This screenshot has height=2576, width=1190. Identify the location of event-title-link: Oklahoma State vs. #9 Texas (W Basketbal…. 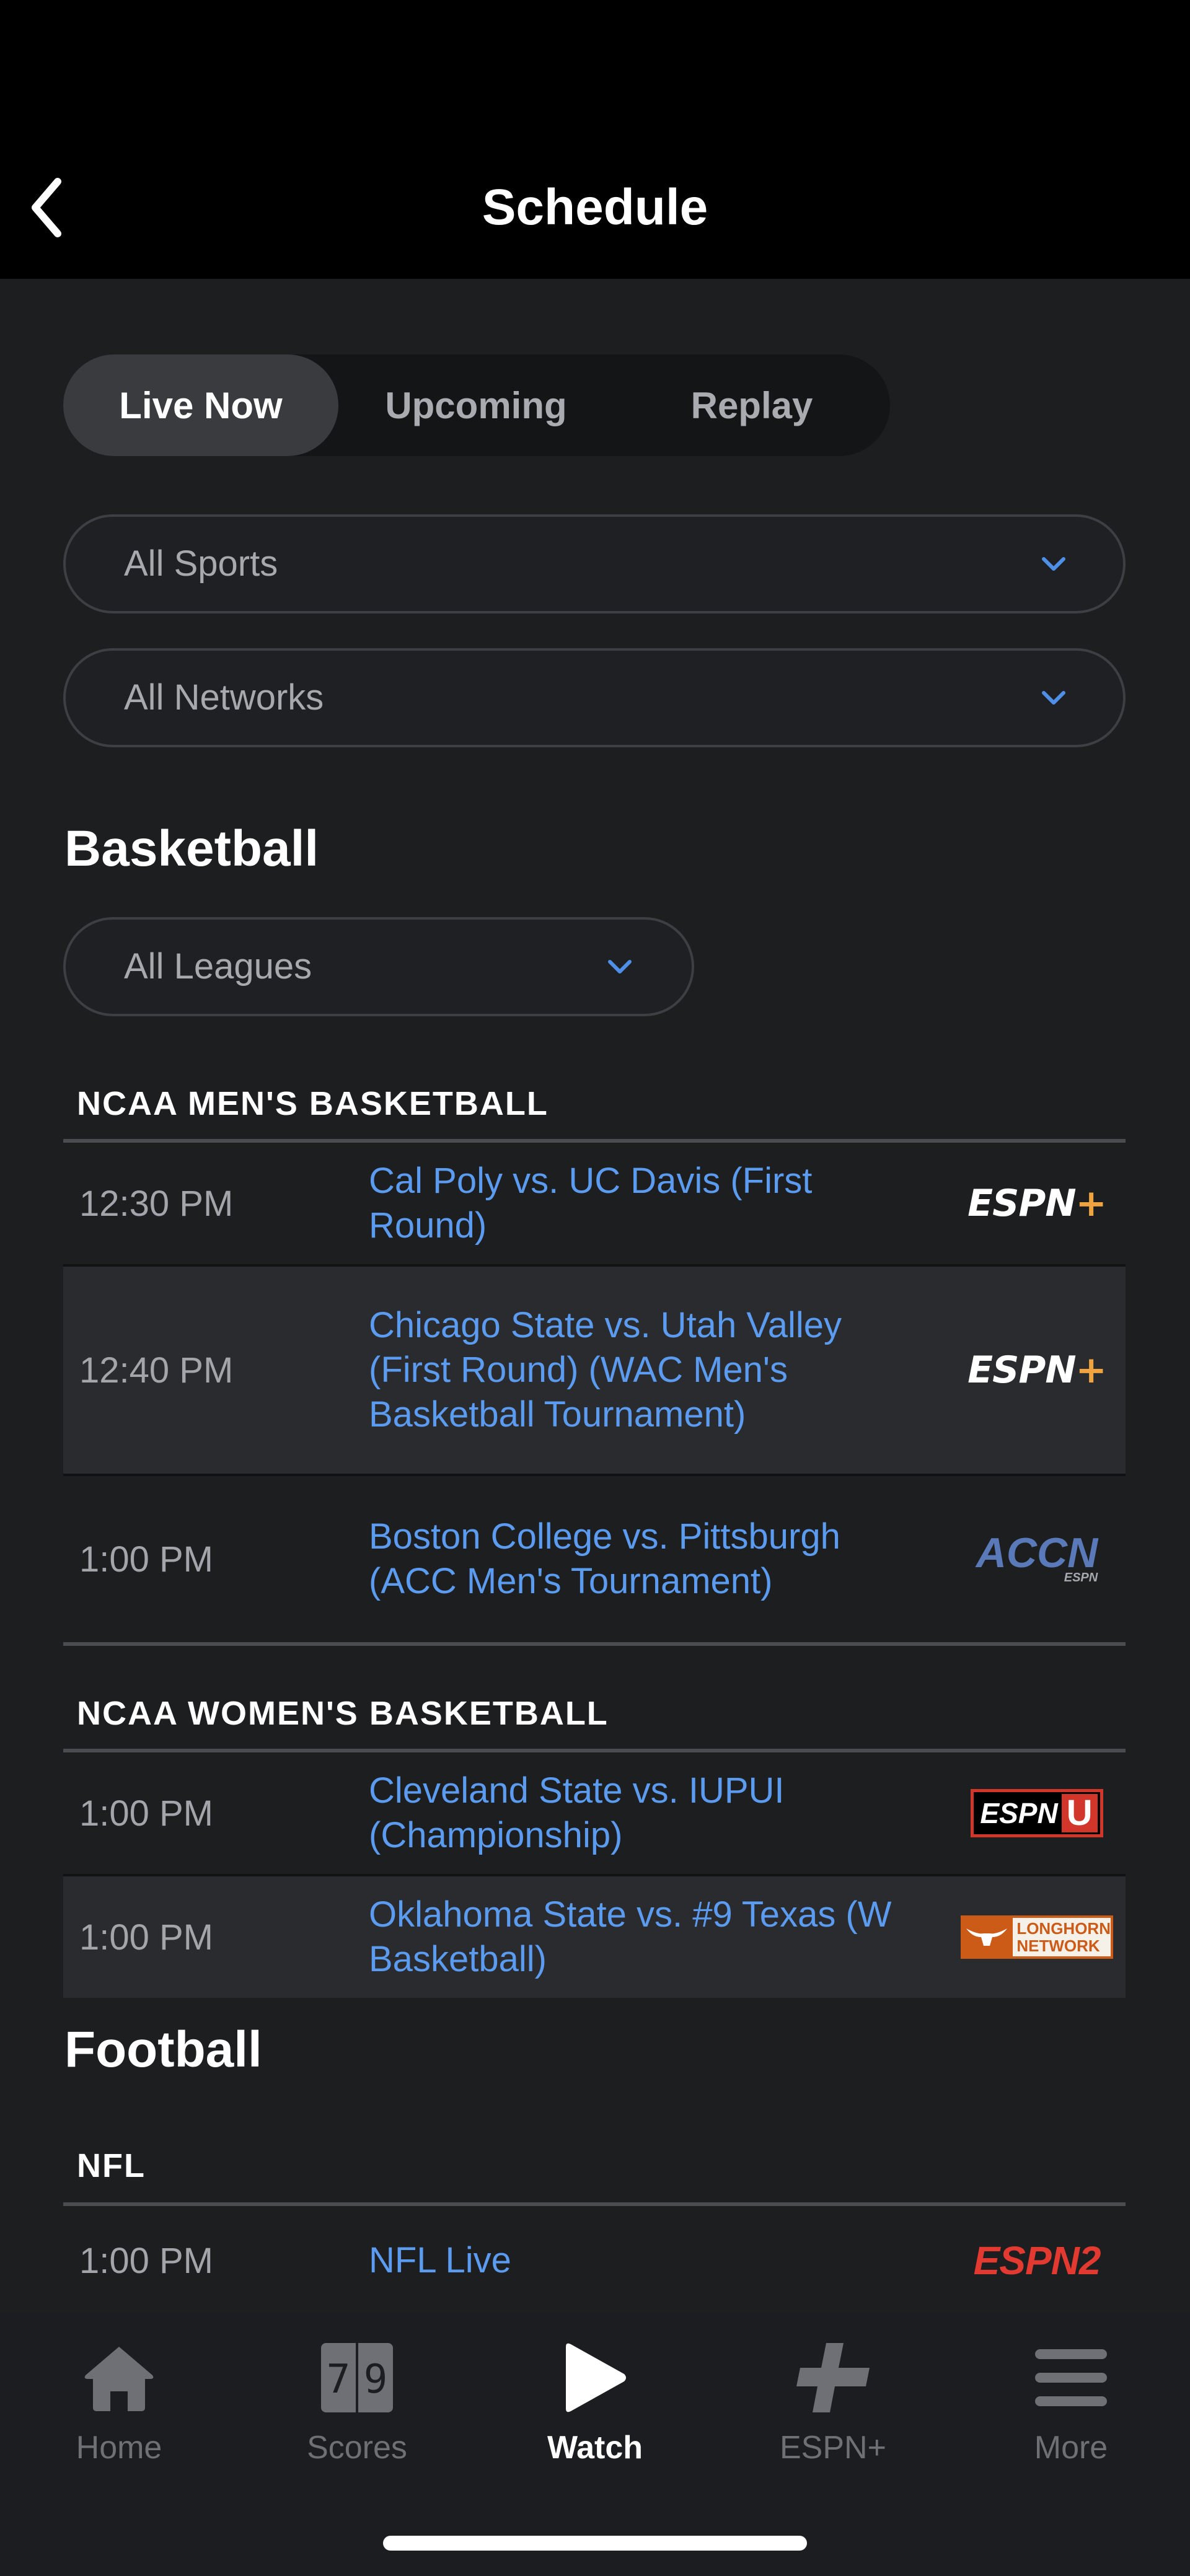
(641, 1937).